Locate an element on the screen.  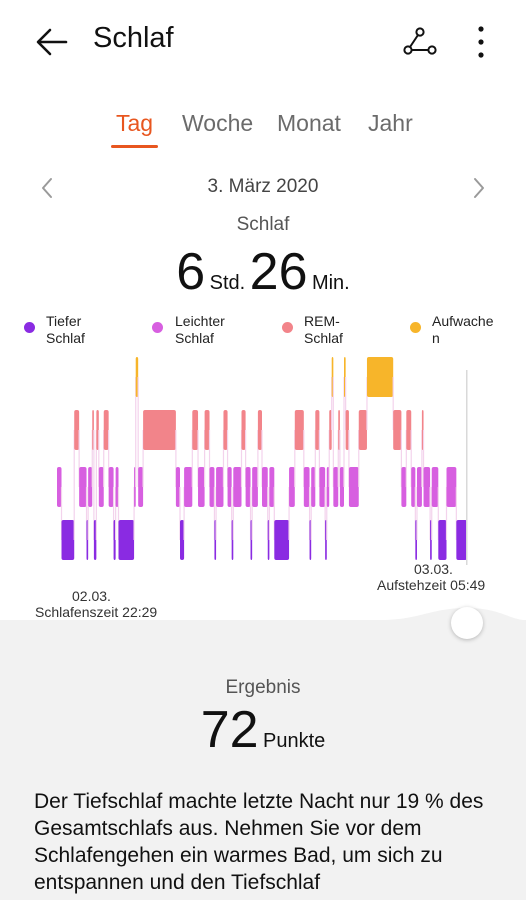
date-navigation: 3. März 2020 is located at coordinates (263, 188).